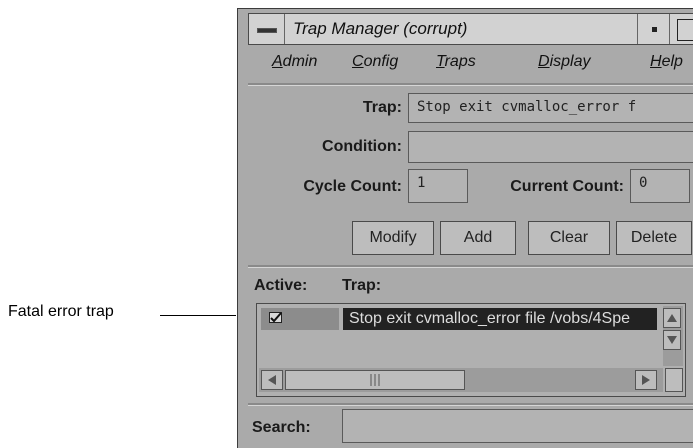 This screenshot has width=693, height=448. I want to click on modify-button: Modify, so click(393, 238).